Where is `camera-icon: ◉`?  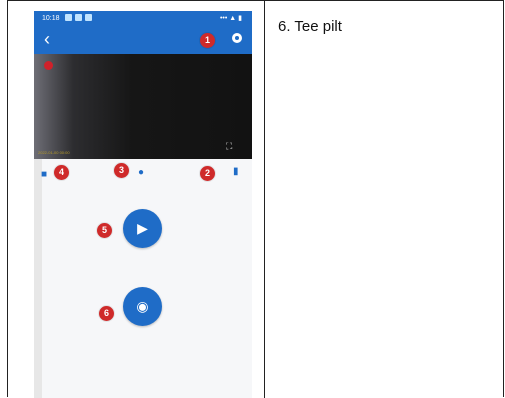
camera-icon: ◉ is located at coordinates (142, 306).